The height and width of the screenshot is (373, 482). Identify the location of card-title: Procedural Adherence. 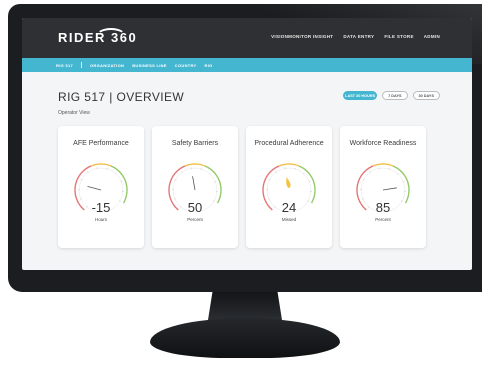
(289, 143).